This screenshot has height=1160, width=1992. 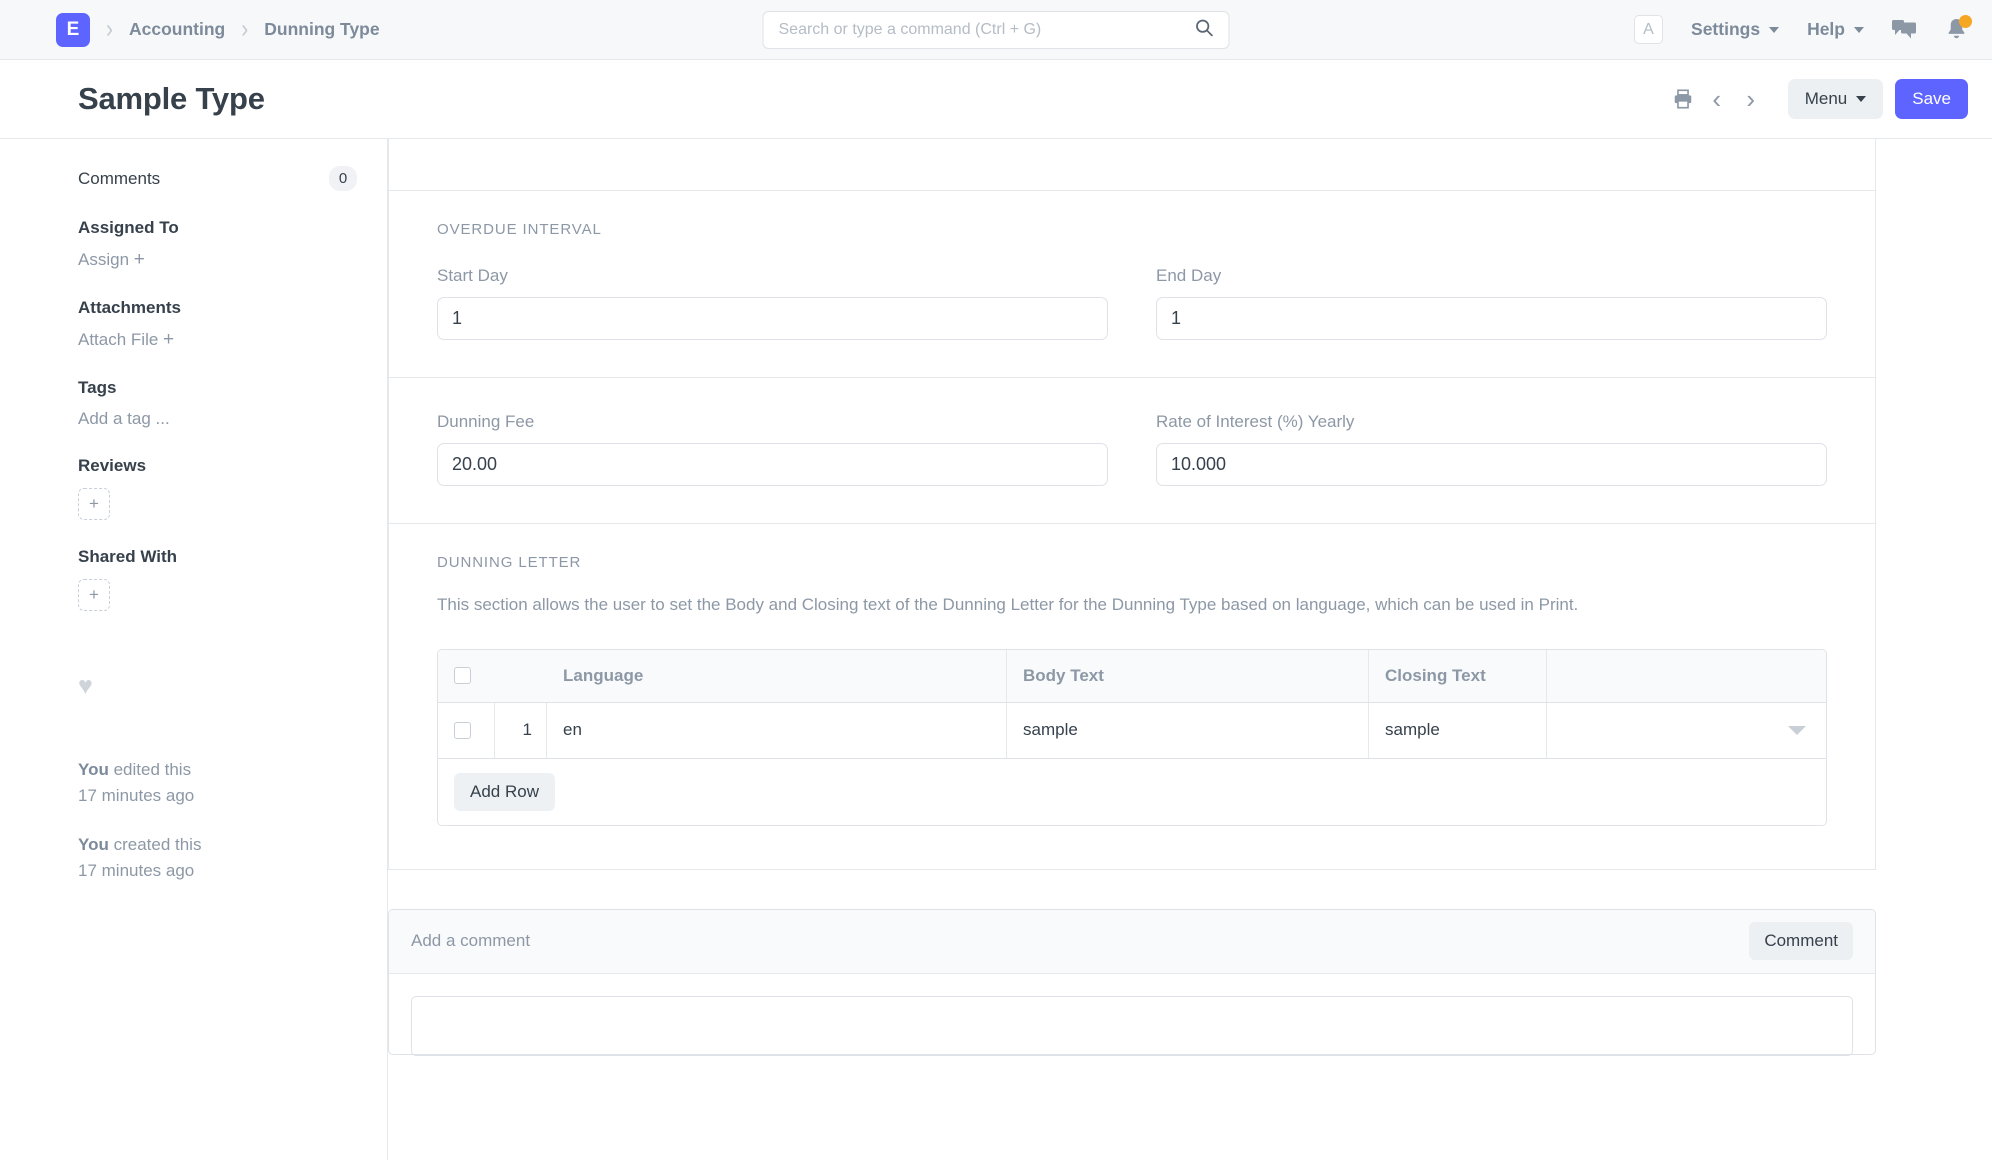 What do you see at coordinates (155, 844) in the screenshot?
I see `activity-action: created this` at bounding box center [155, 844].